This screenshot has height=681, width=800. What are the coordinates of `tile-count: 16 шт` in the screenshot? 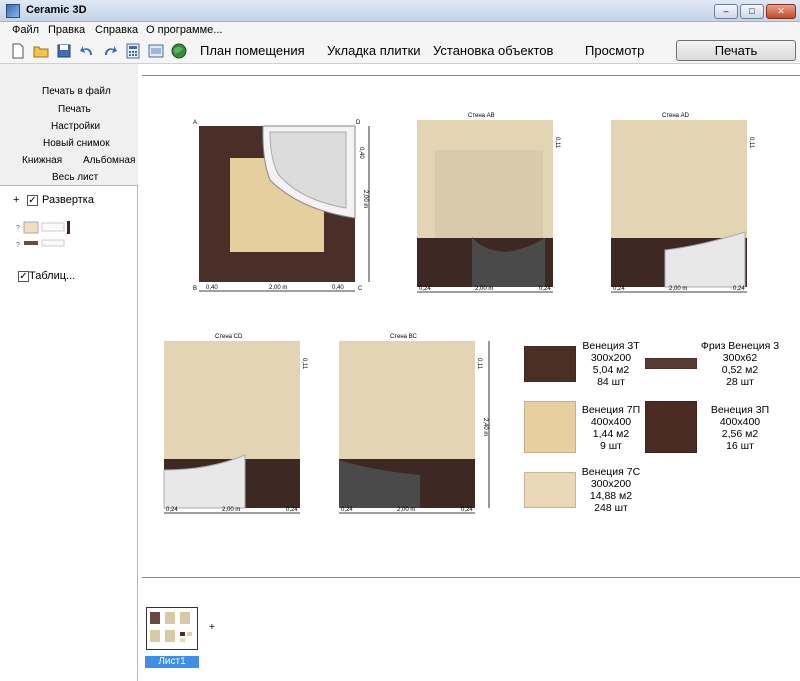 It's located at (740, 446).